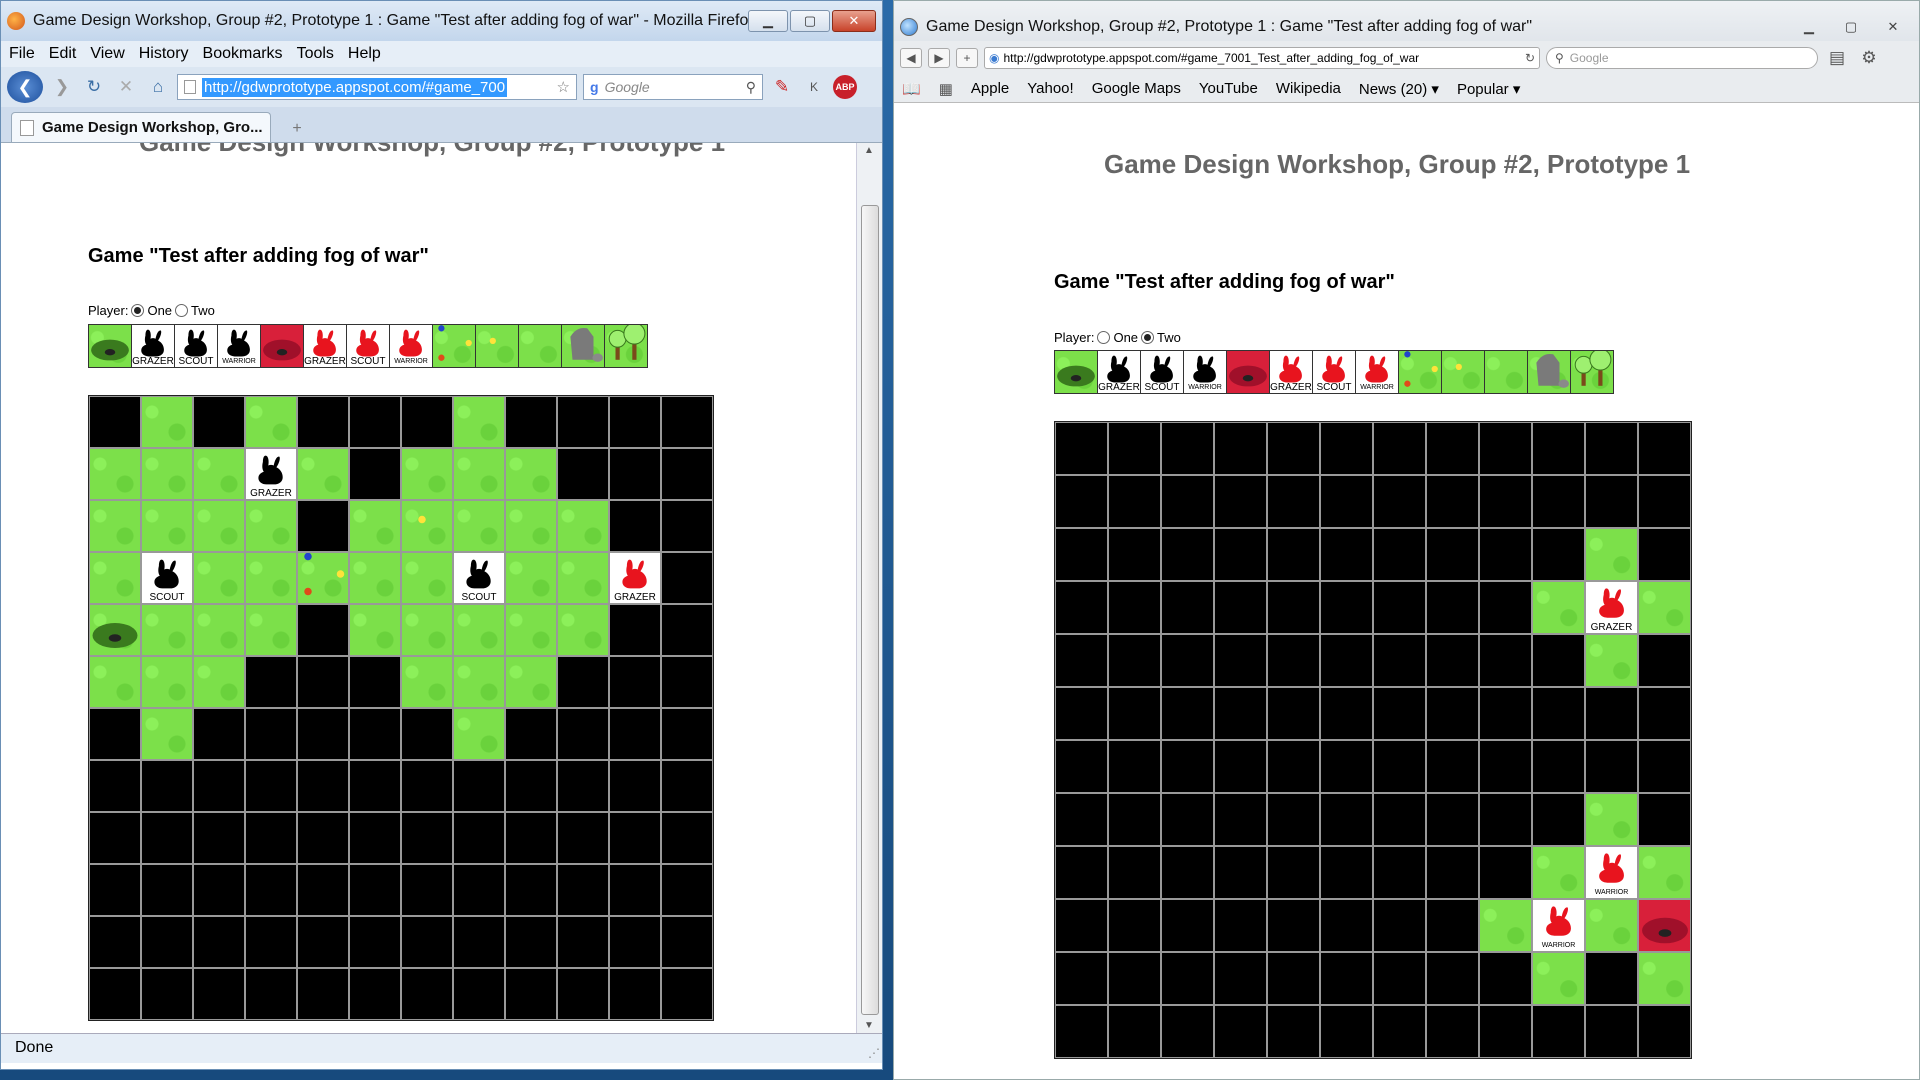 This screenshot has width=1920, height=1080. What do you see at coordinates (635, 578) in the screenshot?
I see `board-cell-unit: GRAZER` at bounding box center [635, 578].